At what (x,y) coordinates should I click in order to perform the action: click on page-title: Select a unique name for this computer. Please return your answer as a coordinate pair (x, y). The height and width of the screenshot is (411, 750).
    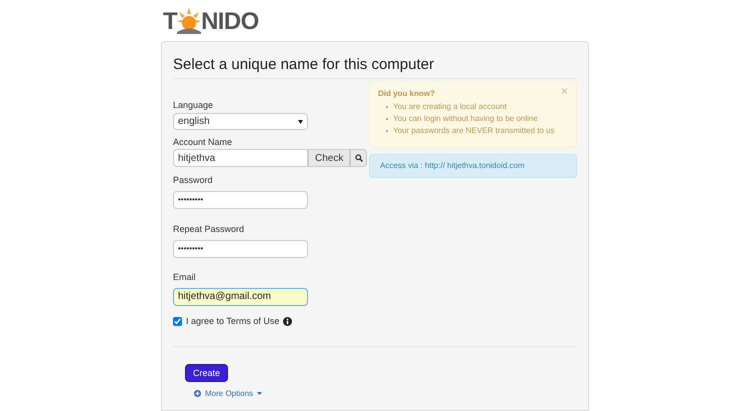
    Looking at the image, I should click on (375, 67).